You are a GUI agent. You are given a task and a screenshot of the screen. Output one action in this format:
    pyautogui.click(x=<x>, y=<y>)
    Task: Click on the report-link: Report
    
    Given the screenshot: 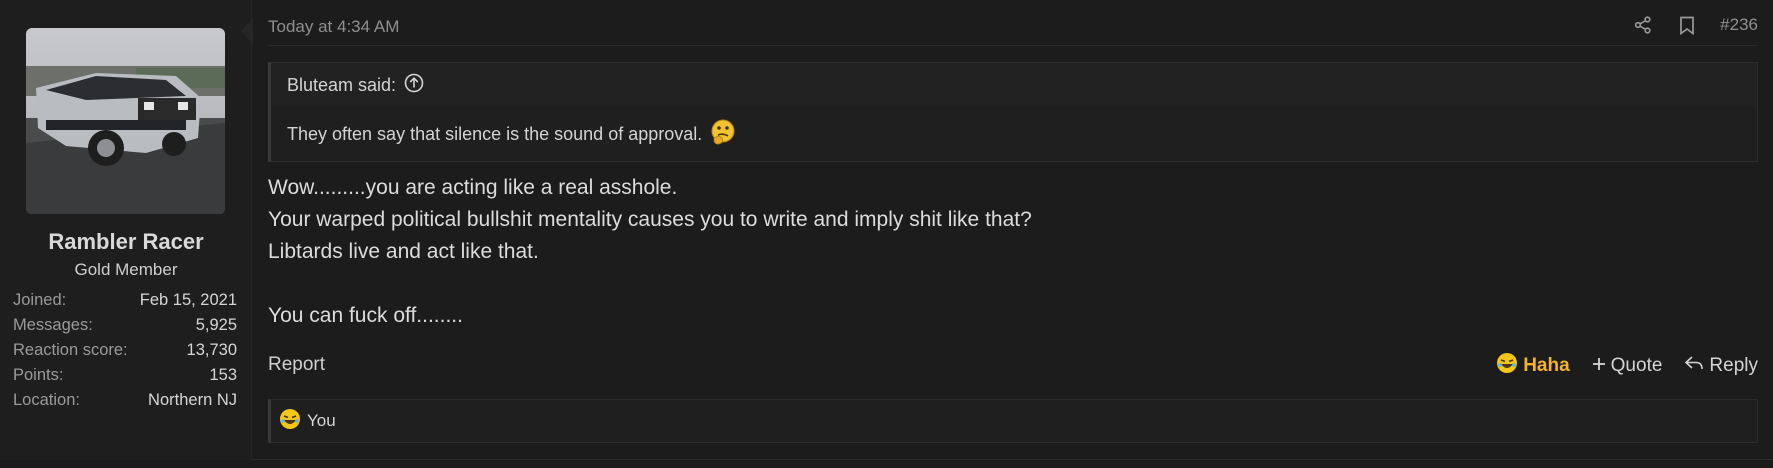 What is the action you would take?
    pyautogui.click(x=296, y=365)
    